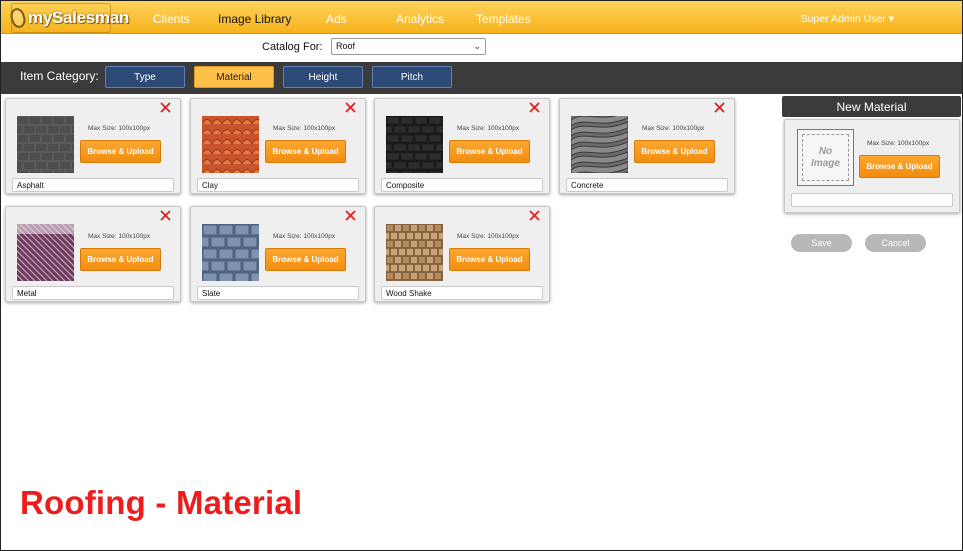  I want to click on nav-analytics: Analytics, so click(420, 19).